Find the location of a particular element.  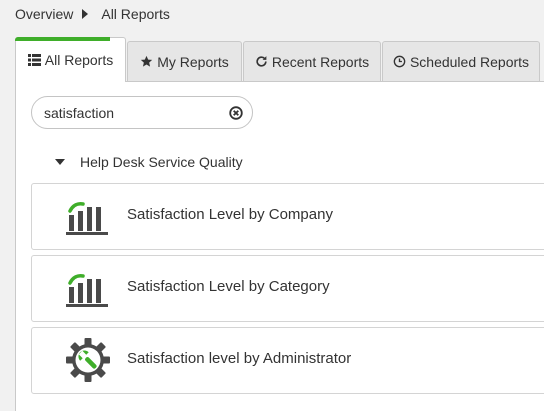

tab-all-reports-label: All Reports is located at coordinates (79, 60).